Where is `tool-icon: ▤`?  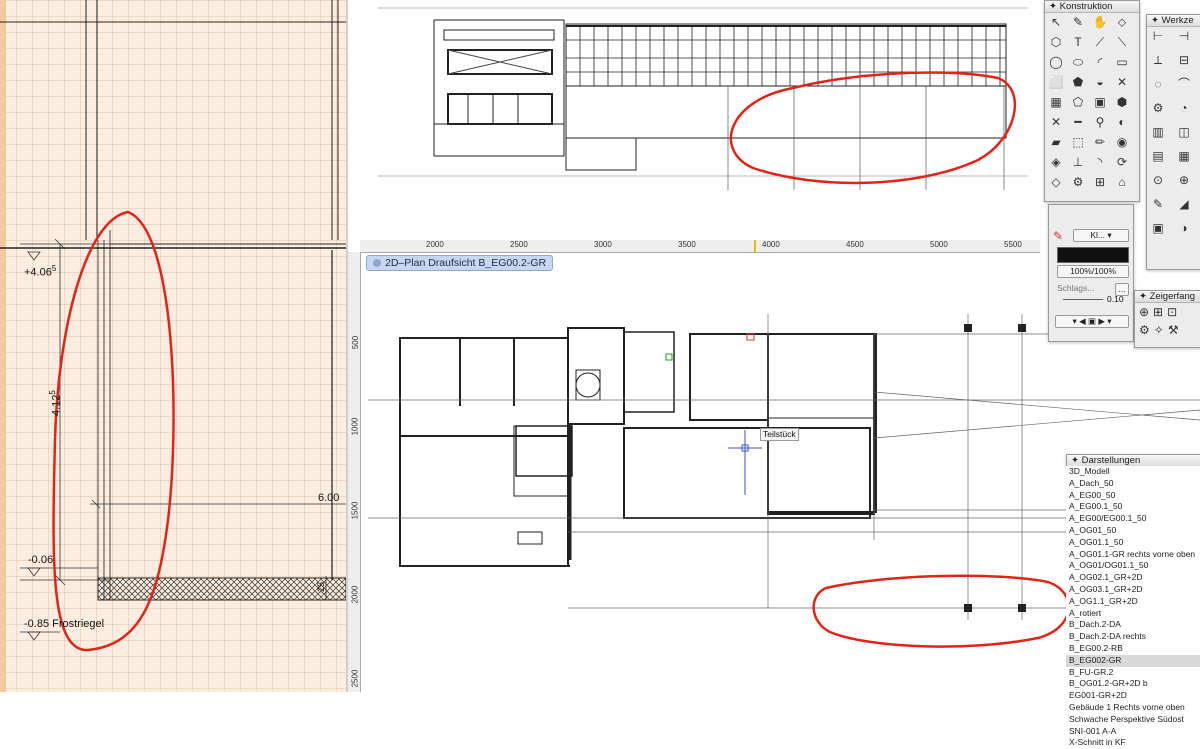
tool-icon: ▤ is located at coordinates (1158, 156).